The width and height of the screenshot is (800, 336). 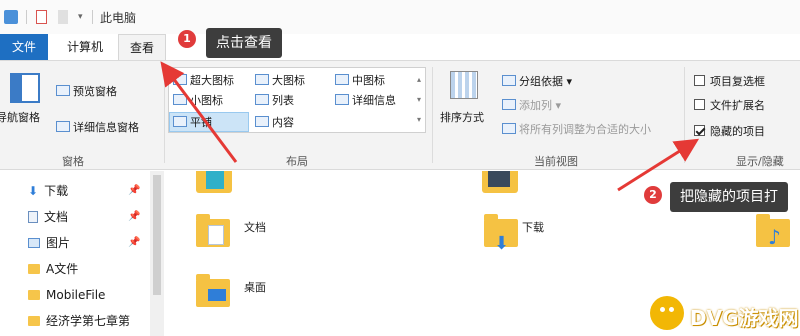 What do you see at coordinates (283, 122) in the screenshot?
I see `layout-label: 内容` at bounding box center [283, 122].